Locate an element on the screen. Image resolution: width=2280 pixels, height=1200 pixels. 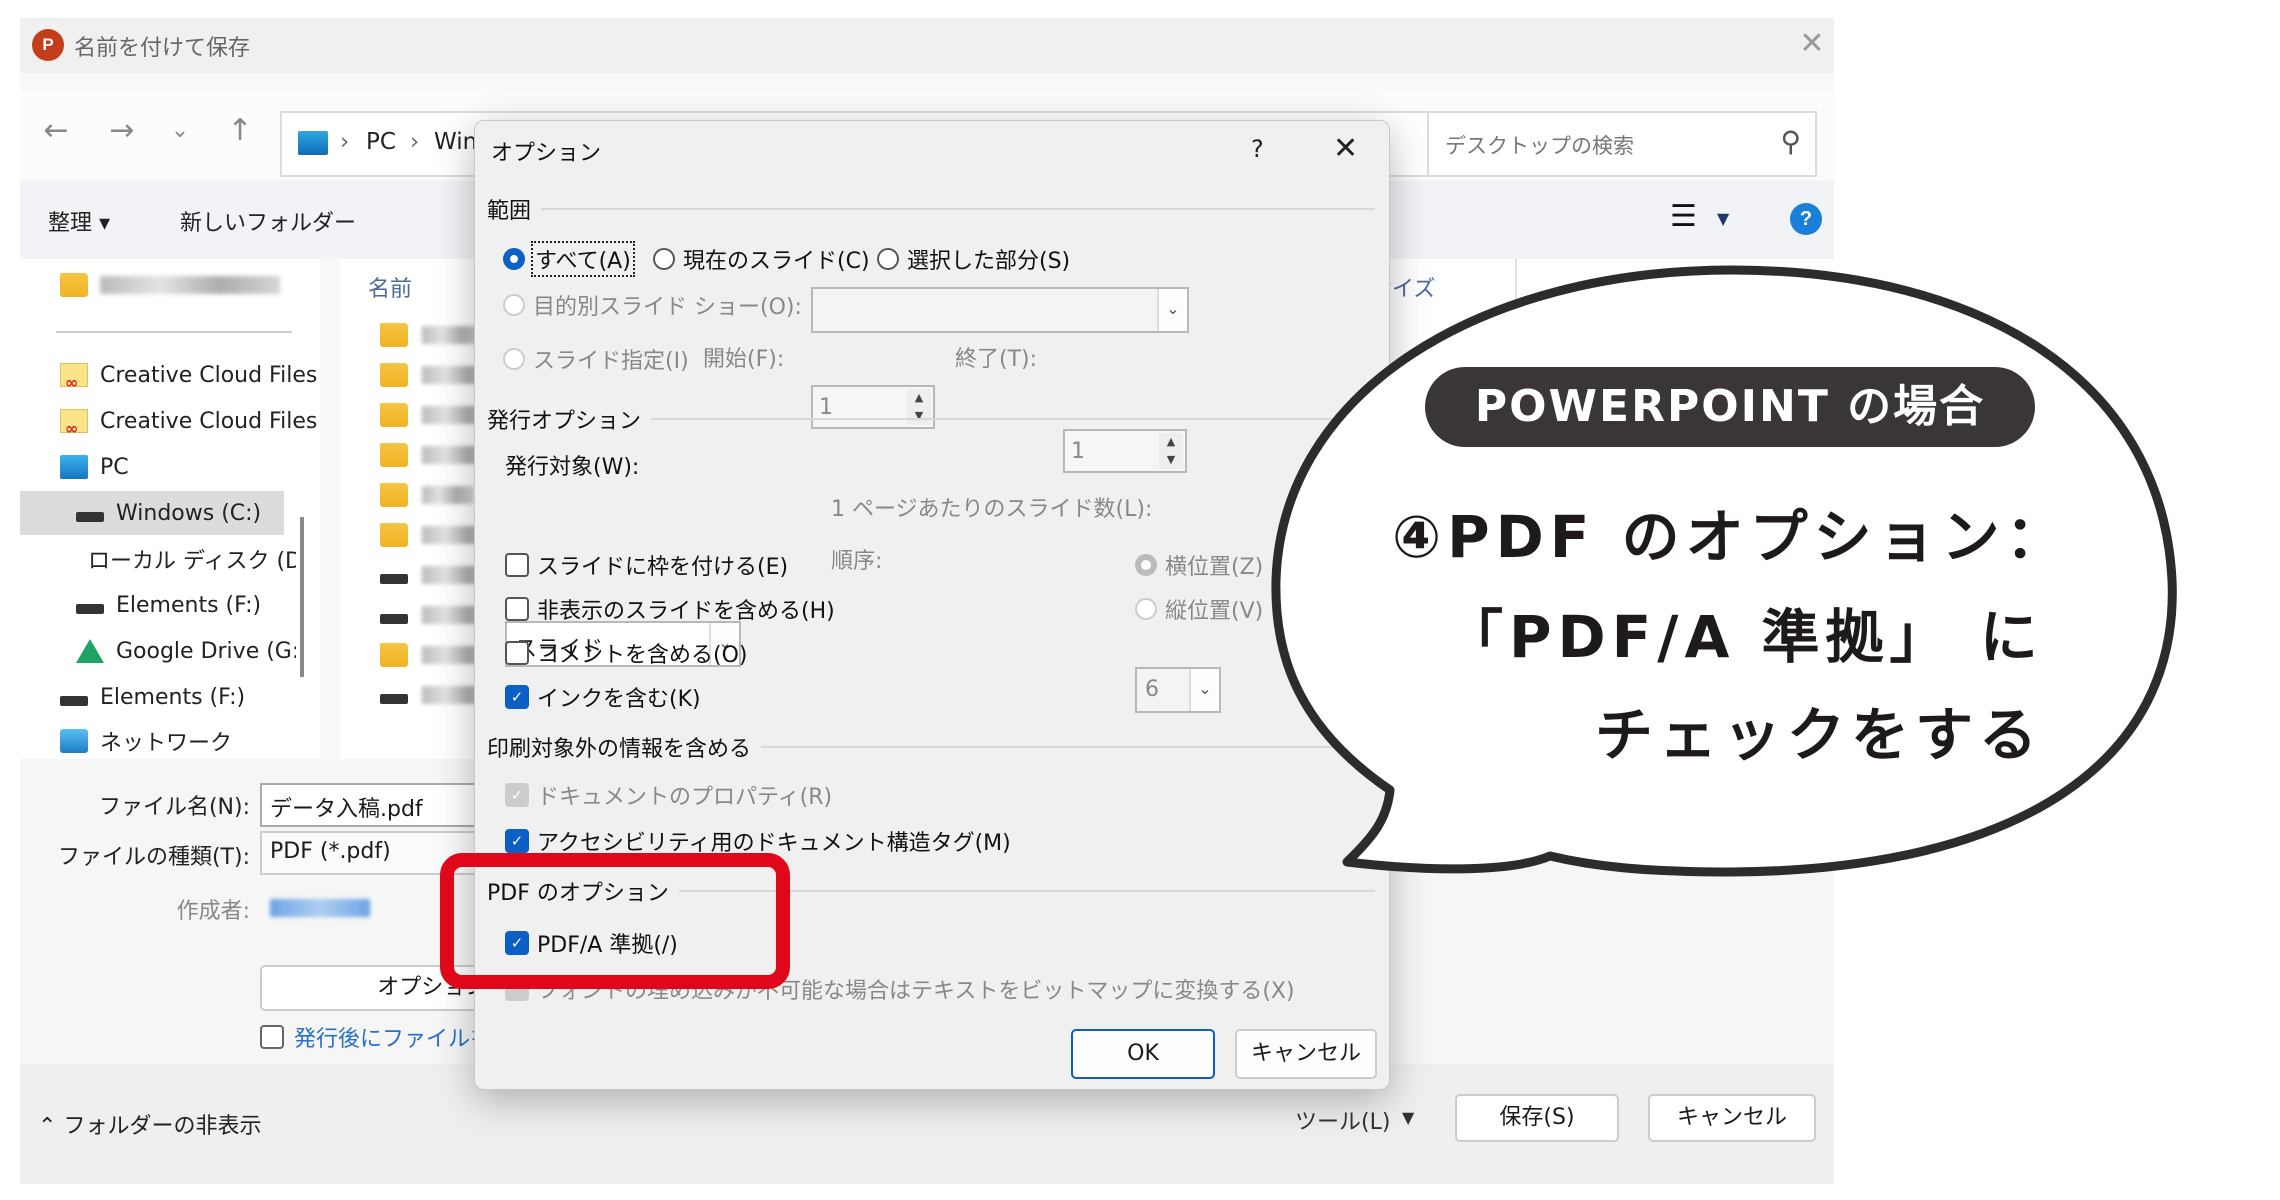
network-icon is located at coordinates (74, 741).